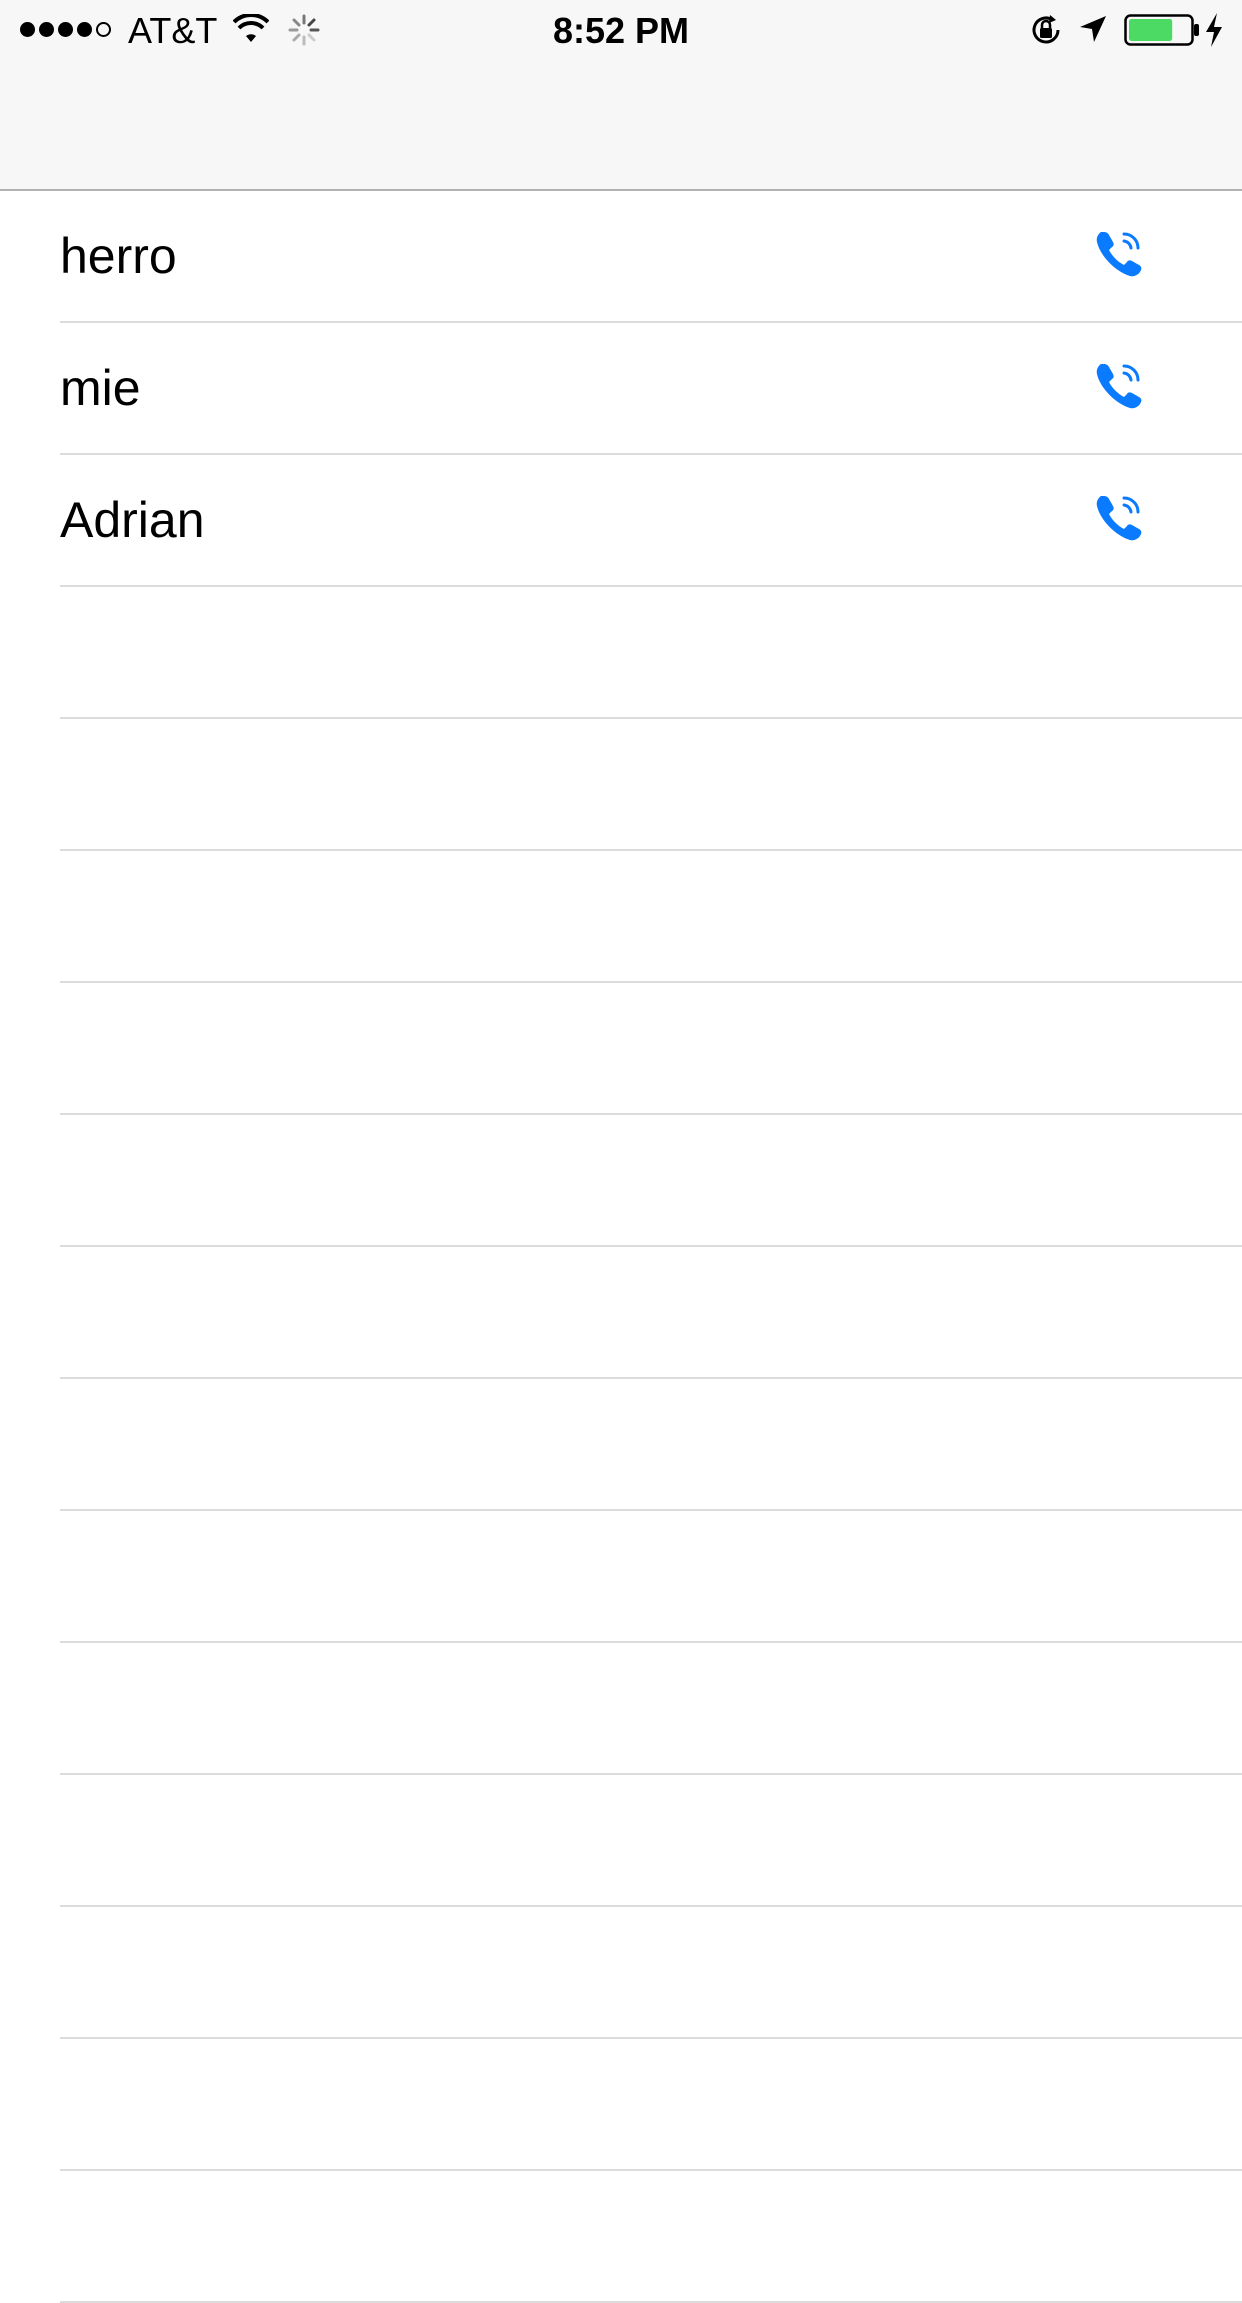  Describe the element at coordinates (621, 95) in the screenshot. I see `top-bar: AT&T 8:52 PM` at that location.